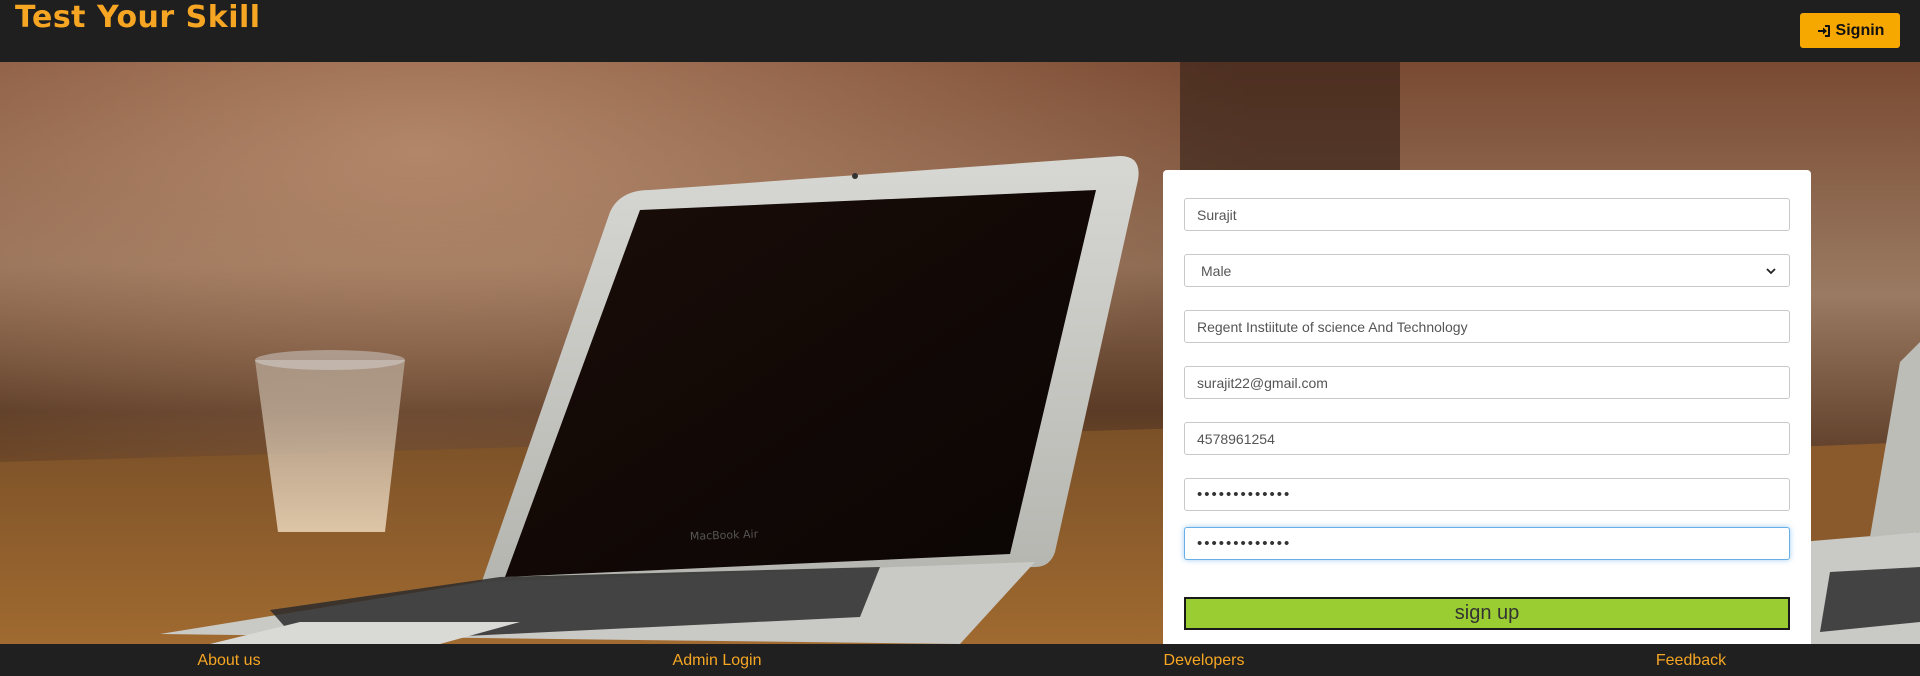 This screenshot has width=1920, height=676. I want to click on email-value: surajit22@gmail.com, so click(1262, 382).